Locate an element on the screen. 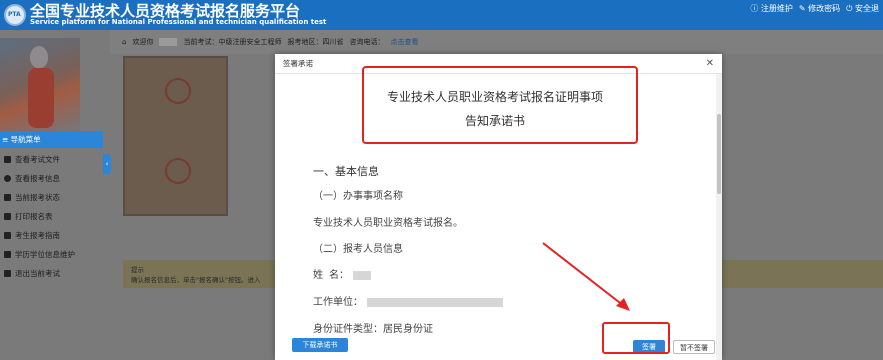 Image resolution: width=883 pixels, height=360 pixels. section-basic-info: 一、基本信息 is located at coordinates (346, 171).